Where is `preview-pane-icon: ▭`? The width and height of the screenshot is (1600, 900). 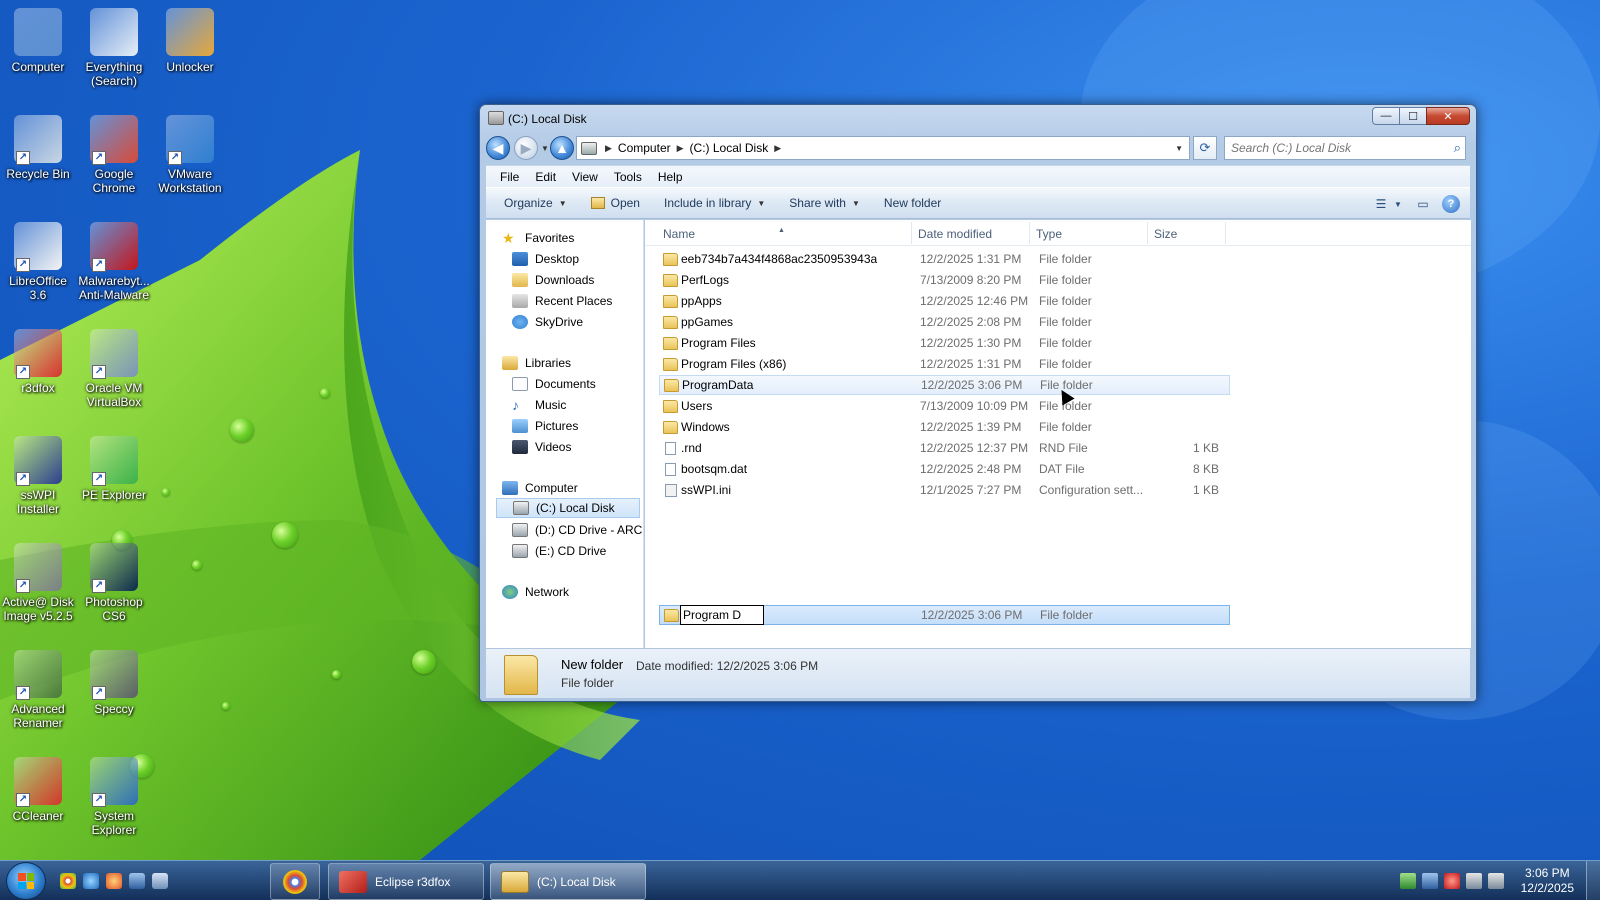
preview-pane-icon: ▭ is located at coordinates (1423, 204).